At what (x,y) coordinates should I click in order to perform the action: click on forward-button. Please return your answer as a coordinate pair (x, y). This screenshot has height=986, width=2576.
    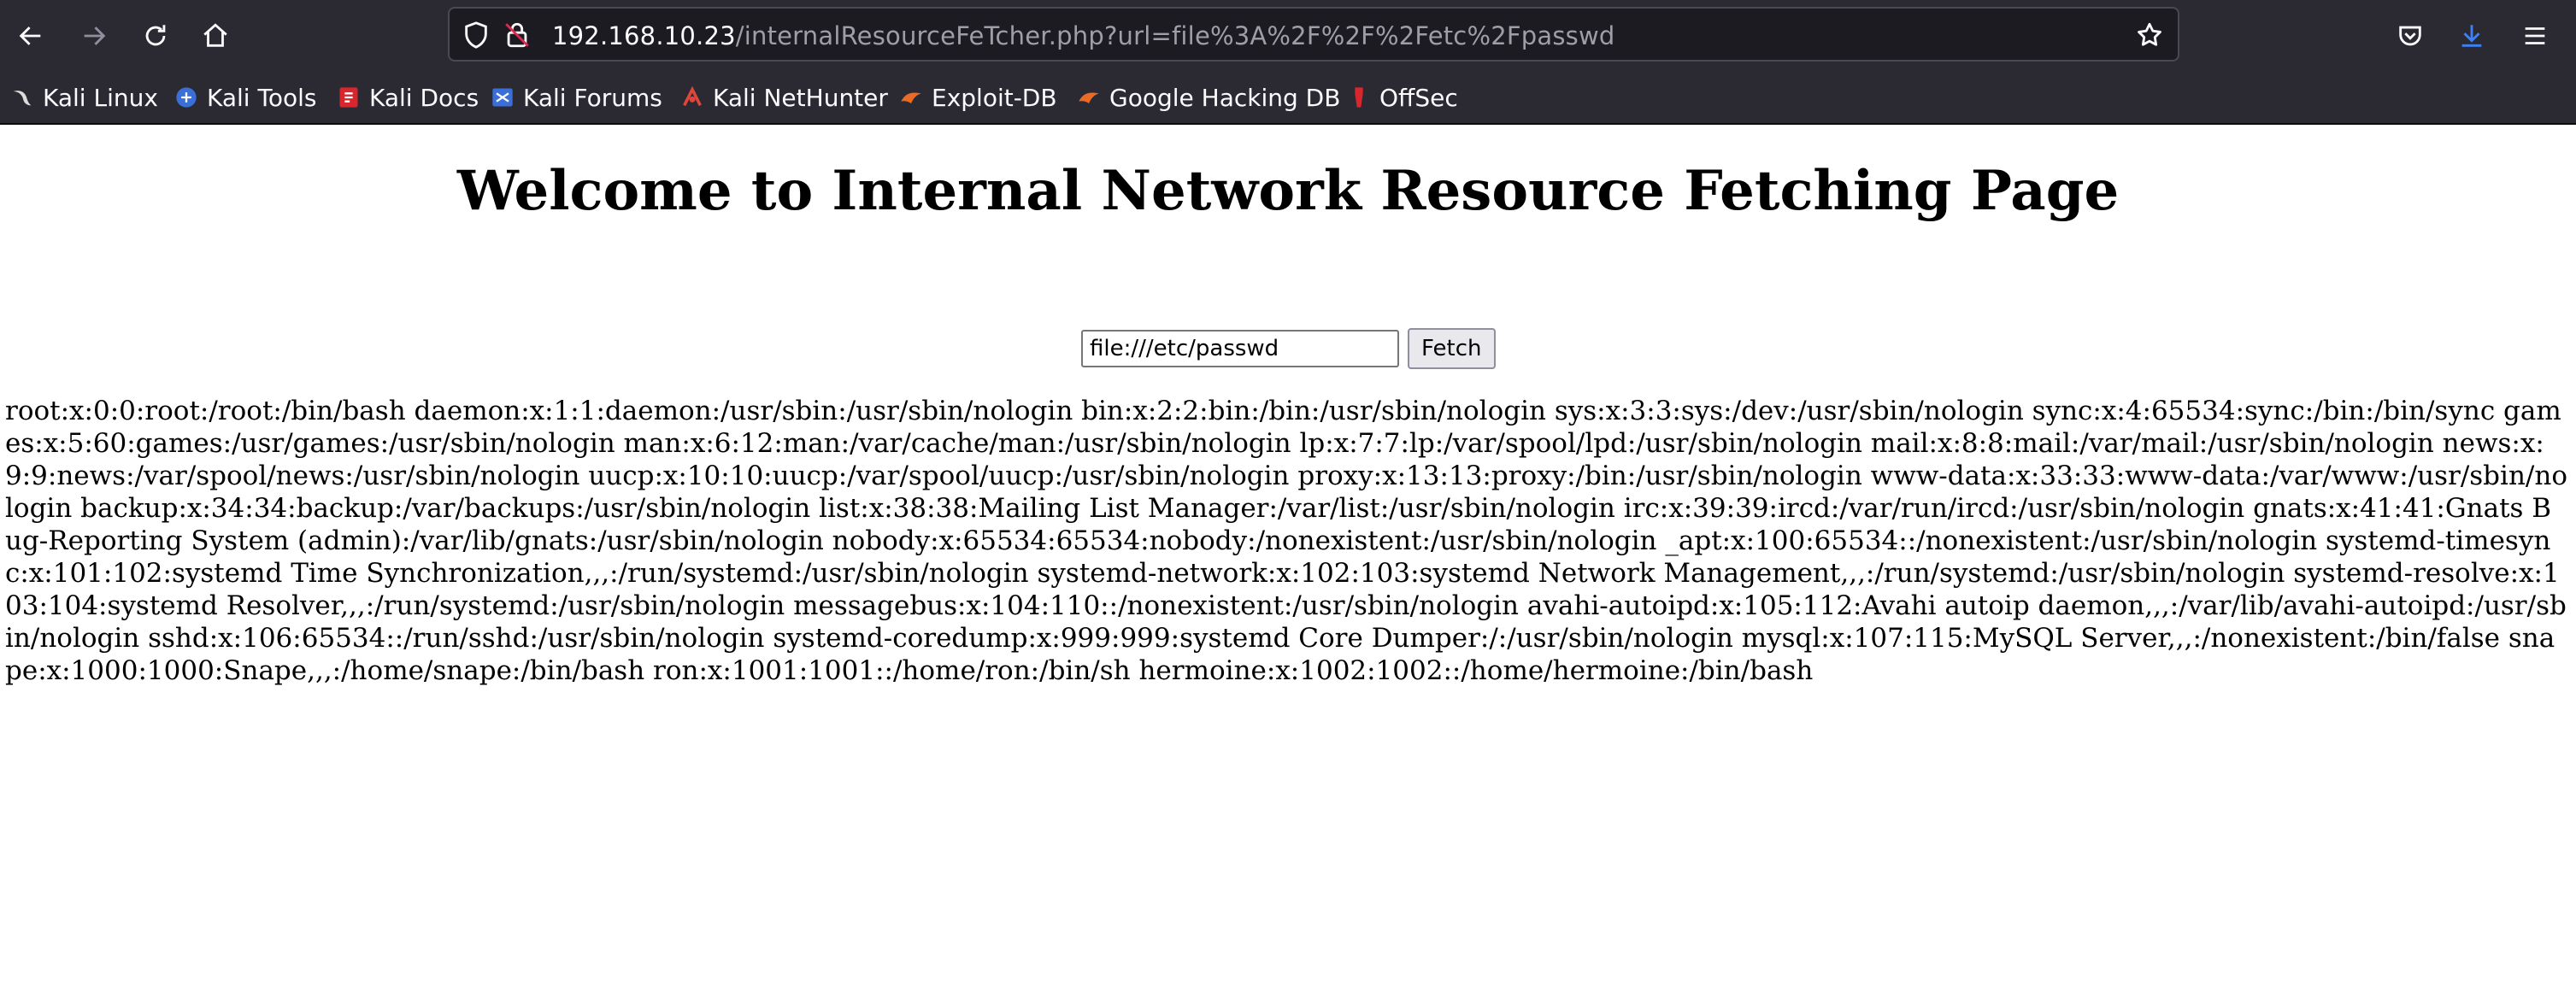
    Looking at the image, I should click on (94, 36).